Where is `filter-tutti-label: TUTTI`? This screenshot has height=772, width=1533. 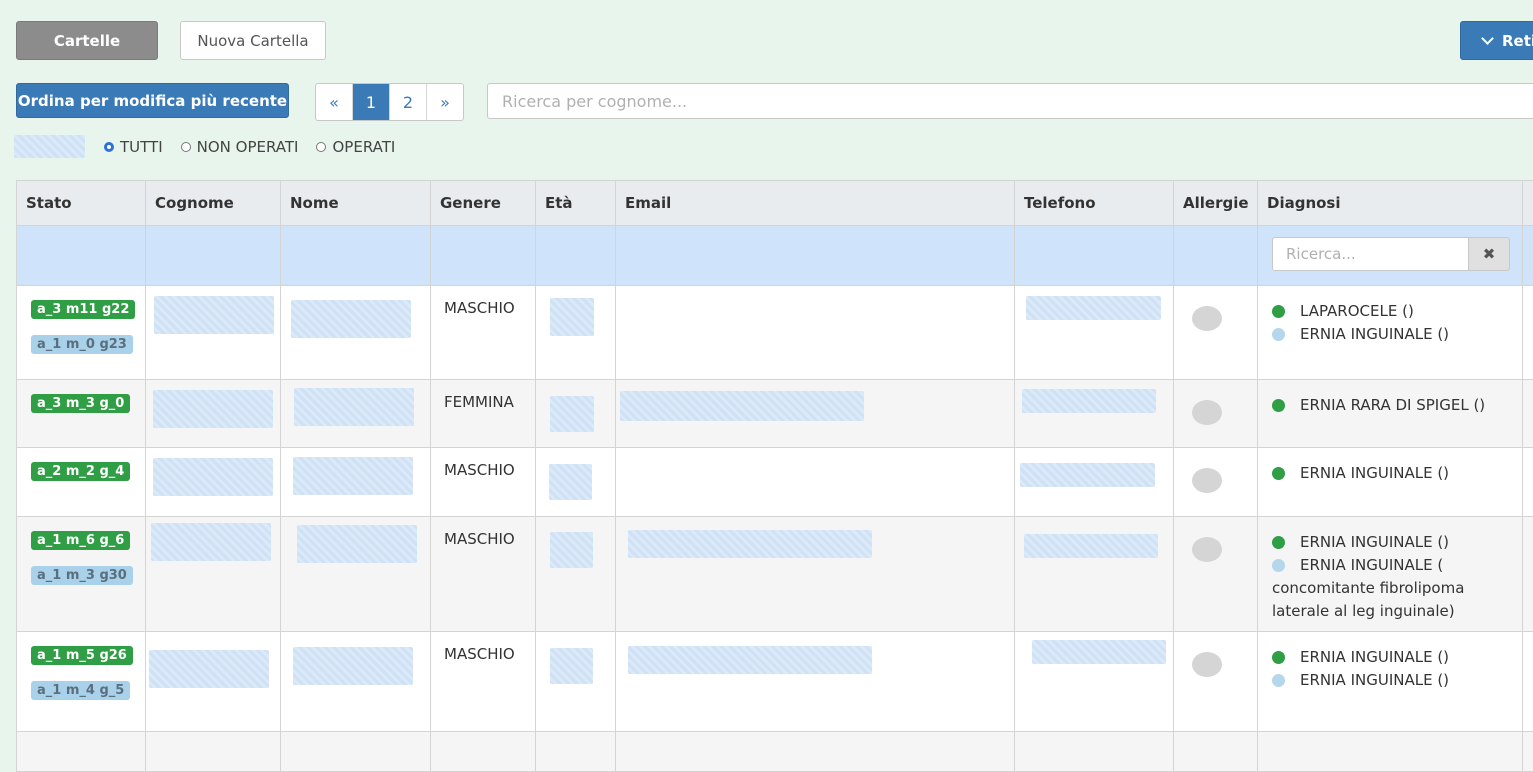 filter-tutti-label: TUTTI is located at coordinates (141, 147).